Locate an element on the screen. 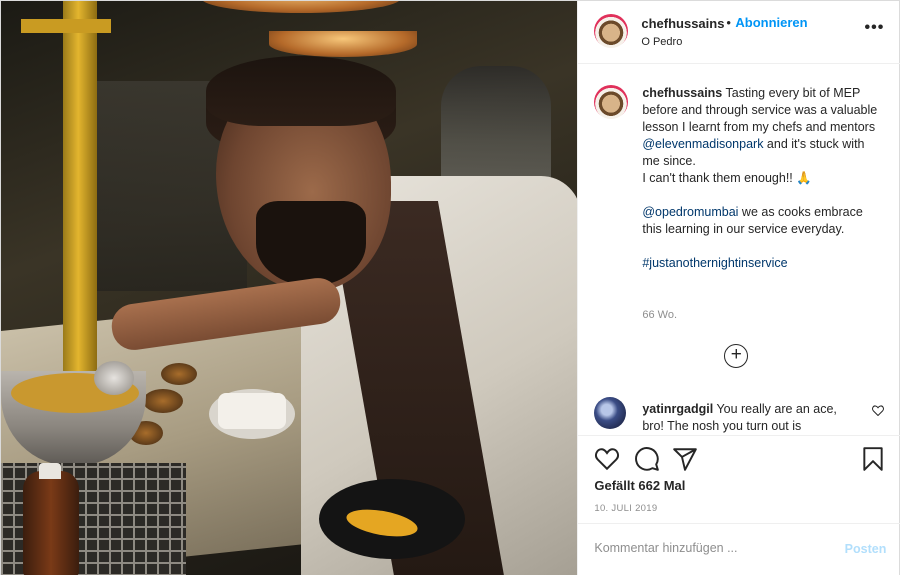  profile-avatar is located at coordinates (611, 31).